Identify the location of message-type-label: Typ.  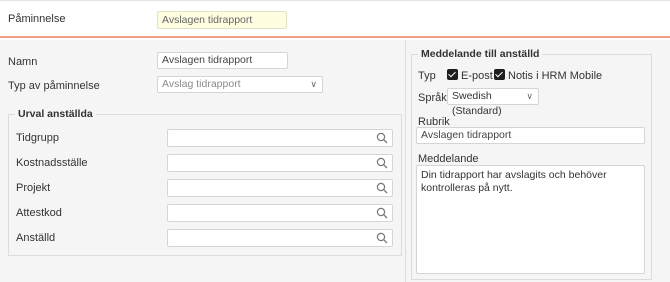
(427, 76).